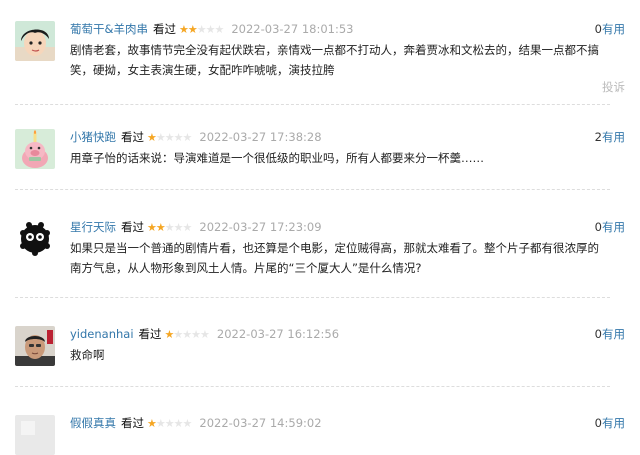 The height and width of the screenshot is (455, 640). What do you see at coordinates (35, 239) in the screenshot?
I see `soot-sprite-avatar` at bounding box center [35, 239].